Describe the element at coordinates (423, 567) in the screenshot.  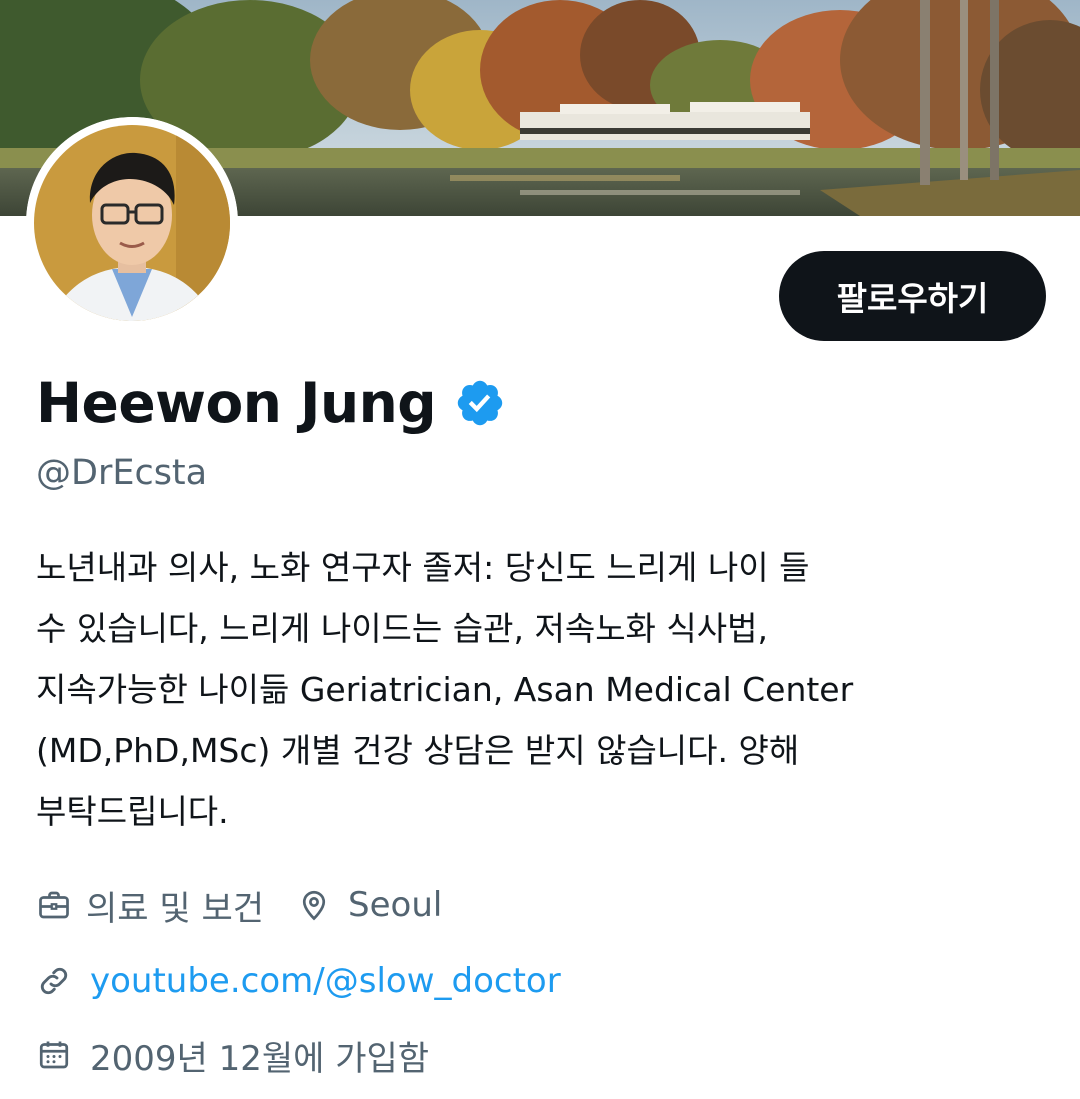
I see `bio-line: 노년내과 의사, 노화 연구자 졸저: 당신도 느리게 나이 들` at that location.